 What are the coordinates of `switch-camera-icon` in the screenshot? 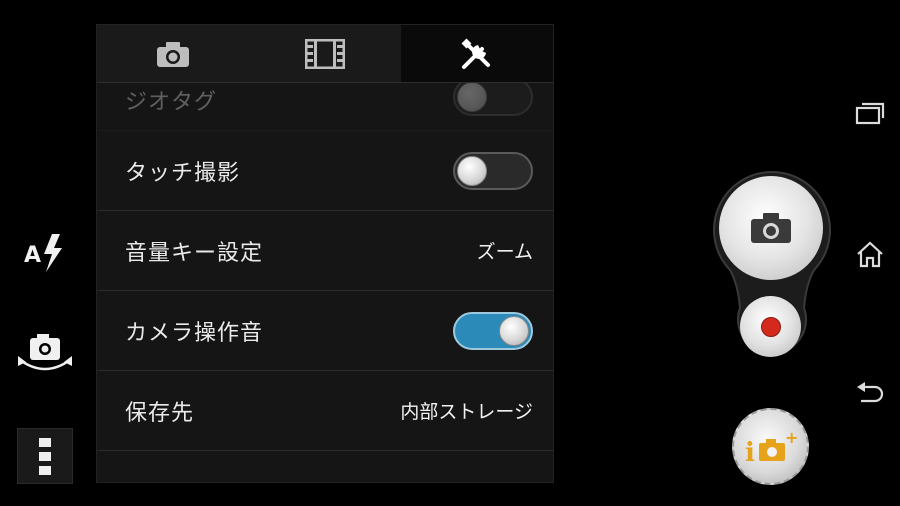 It's located at (45, 352).